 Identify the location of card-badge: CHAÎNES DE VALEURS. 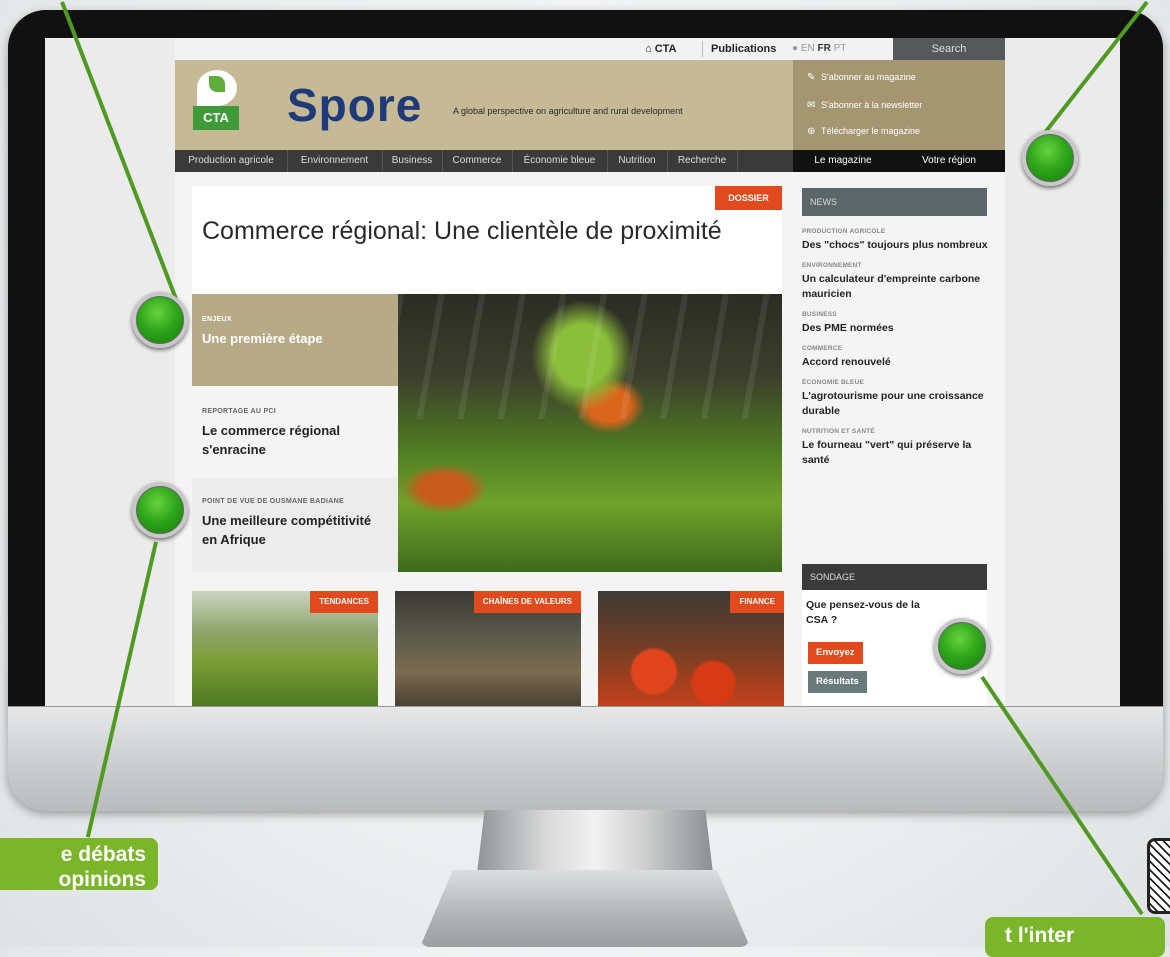
(527, 602).